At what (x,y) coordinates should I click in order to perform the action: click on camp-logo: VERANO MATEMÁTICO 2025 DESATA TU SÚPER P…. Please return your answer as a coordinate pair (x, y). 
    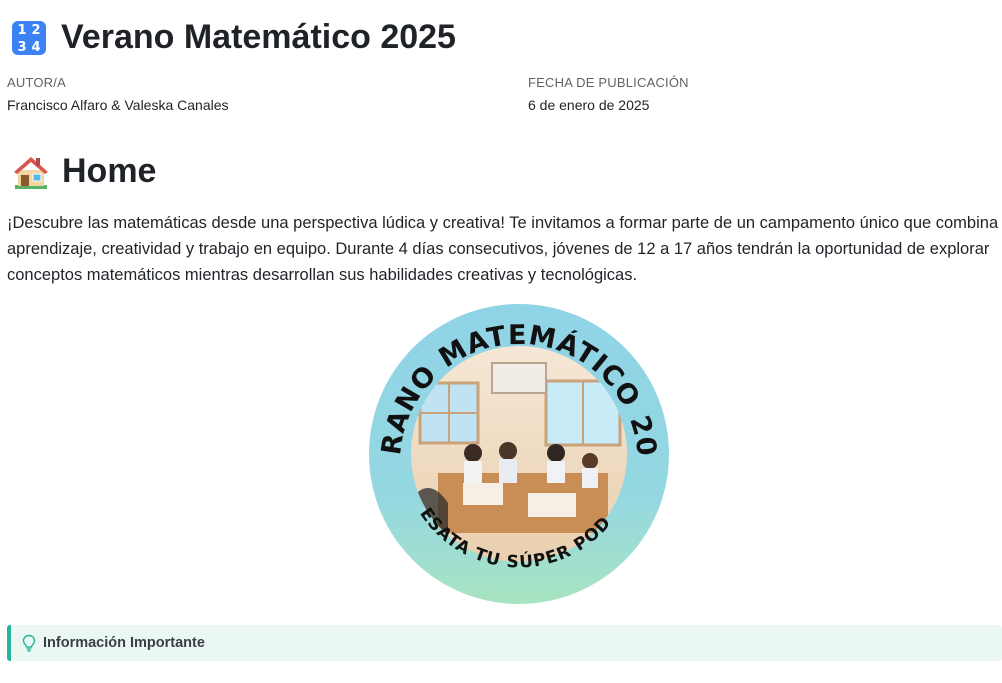
    Looking at the image, I should click on (513, 442).